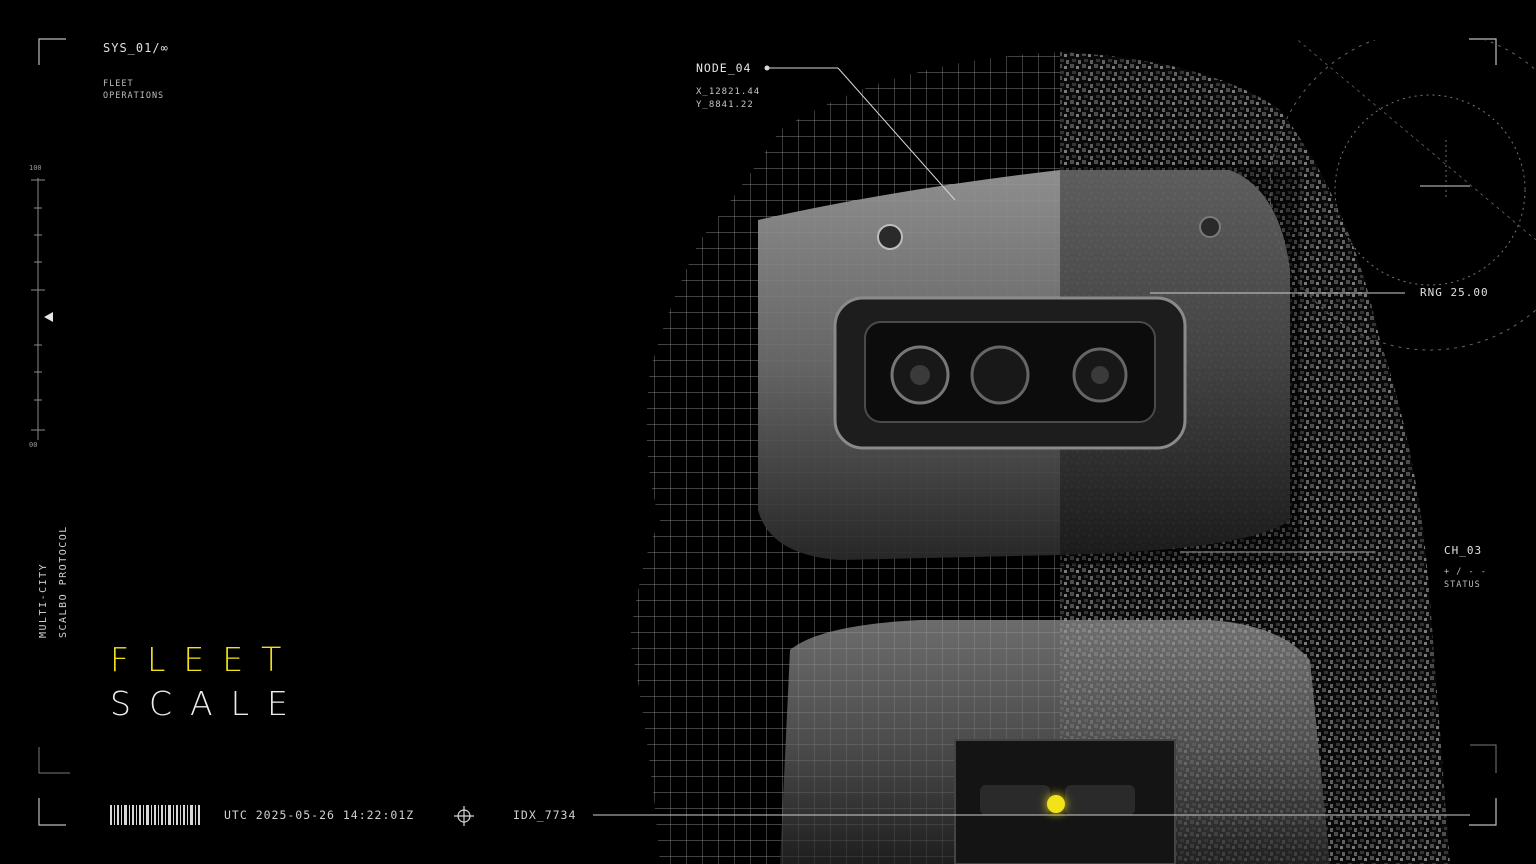 The width and height of the screenshot is (1536, 864). Describe the element at coordinates (35, 168) in the screenshot. I see `scale-top-label: 100` at that location.